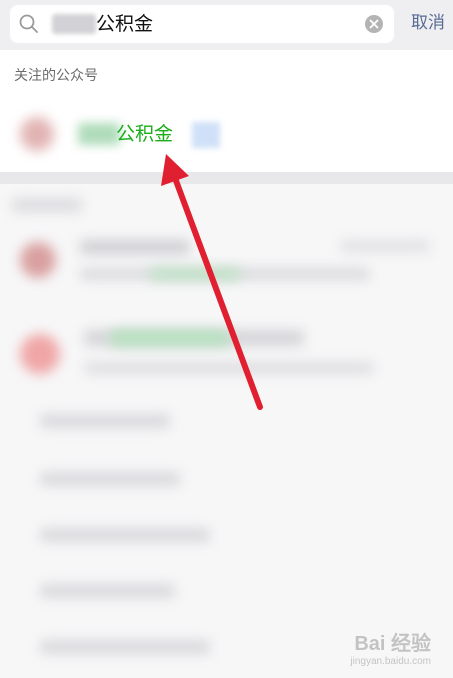  What do you see at coordinates (226, 178) in the screenshot?
I see `section-gap` at bounding box center [226, 178].